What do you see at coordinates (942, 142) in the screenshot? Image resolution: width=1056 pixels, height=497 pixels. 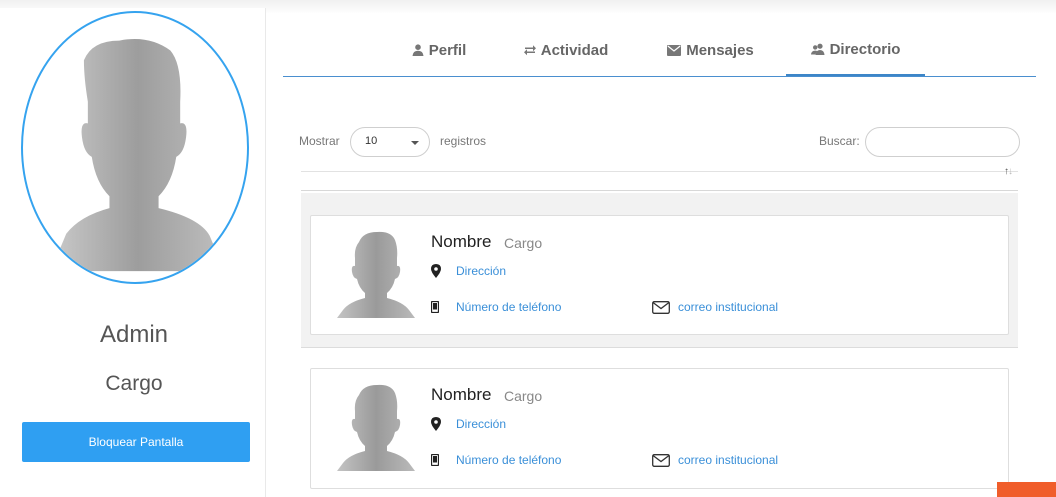 I see `search-input` at bounding box center [942, 142].